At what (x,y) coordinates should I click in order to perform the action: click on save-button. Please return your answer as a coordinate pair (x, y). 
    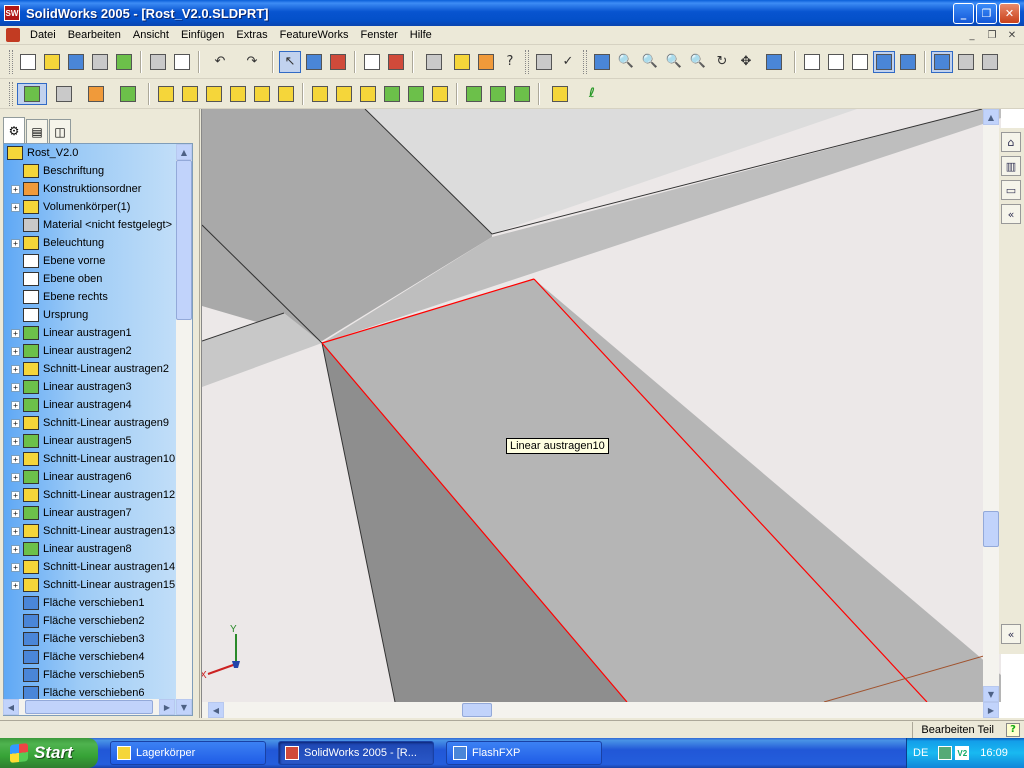
    Looking at the image, I should click on (76, 62).